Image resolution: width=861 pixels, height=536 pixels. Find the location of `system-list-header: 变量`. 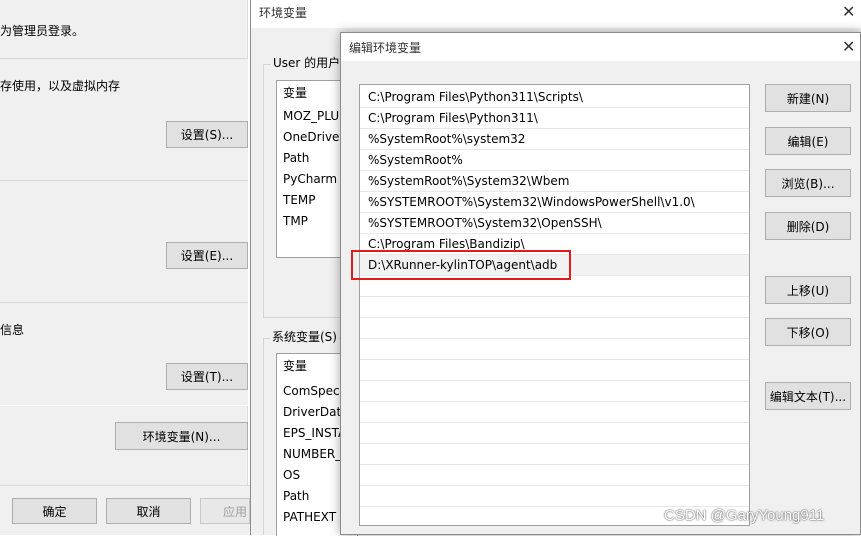

system-list-header: 变量 is located at coordinates (295, 366).